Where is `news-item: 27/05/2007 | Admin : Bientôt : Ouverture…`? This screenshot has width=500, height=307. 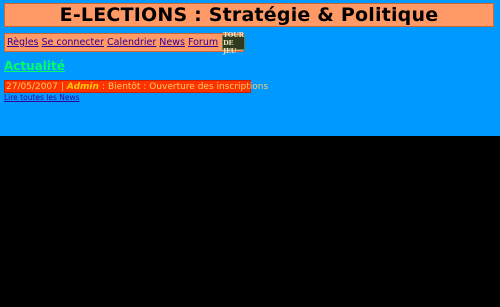
news-item: 27/05/2007 | Admin : Bientôt : Ouverture… is located at coordinates (136, 86).